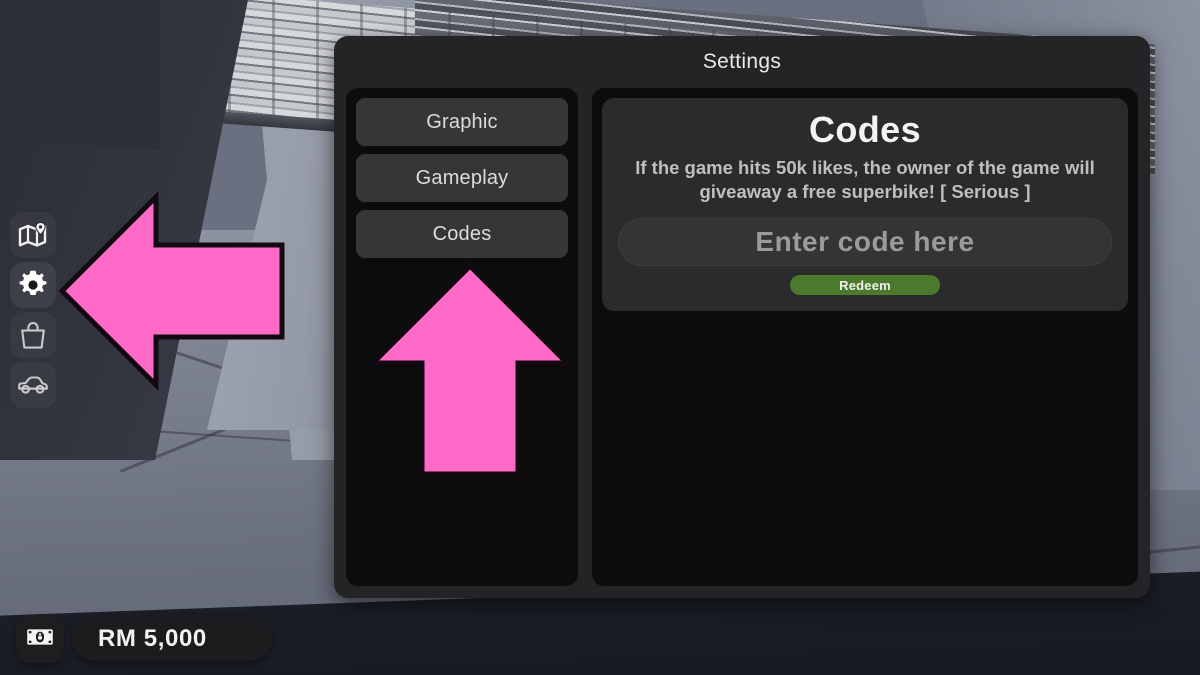 This screenshot has height=675, width=1200. I want to click on tab-graphic: Graphic, so click(462, 122).